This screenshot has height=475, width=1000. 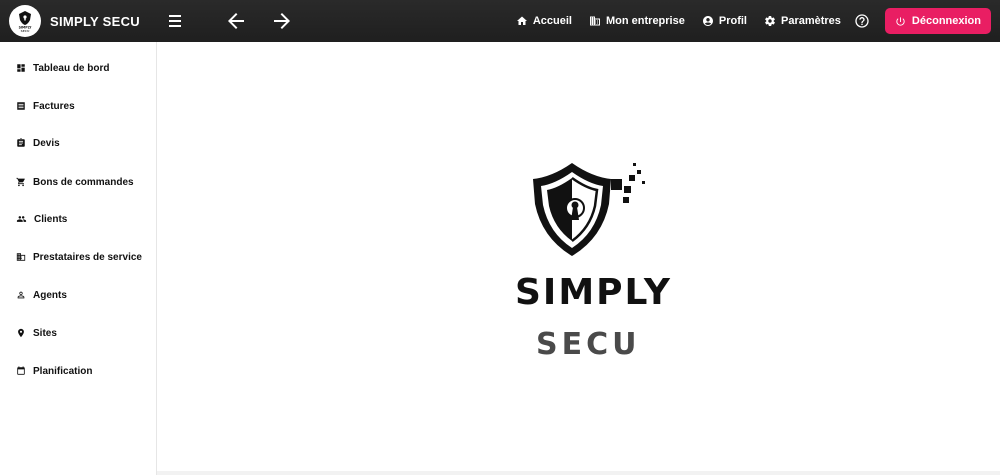 I want to click on brand: SIMPLY SECU SIMPLY SECU, so click(x=74, y=21).